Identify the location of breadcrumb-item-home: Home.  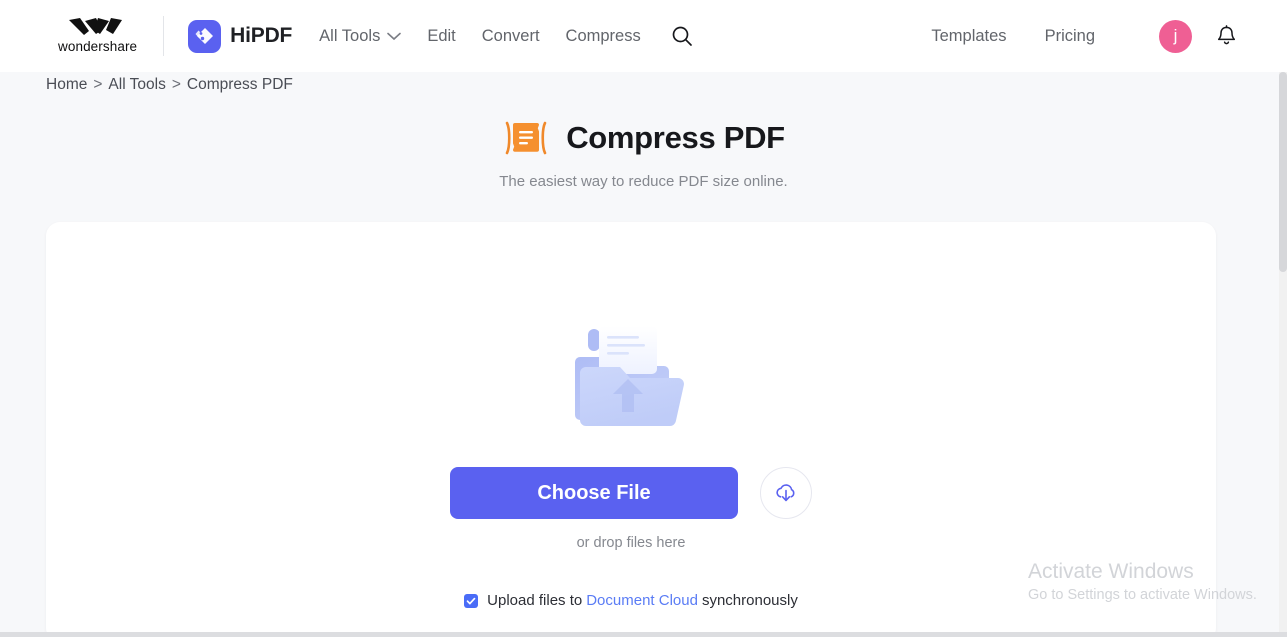
(66, 85).